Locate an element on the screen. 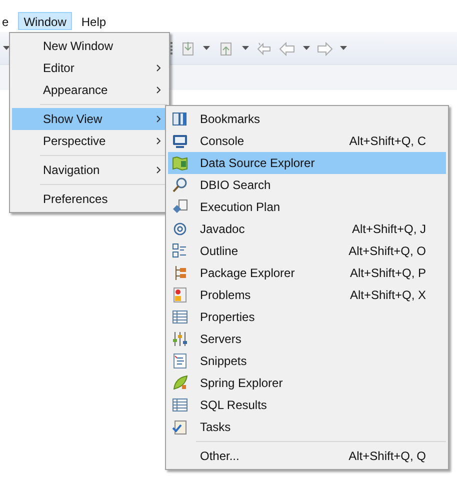  book-icon is located at coordinates (180, 119).